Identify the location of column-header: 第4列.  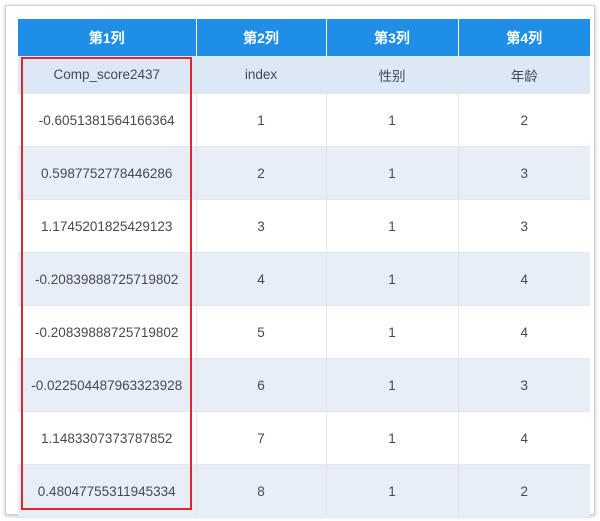
(524, 37).